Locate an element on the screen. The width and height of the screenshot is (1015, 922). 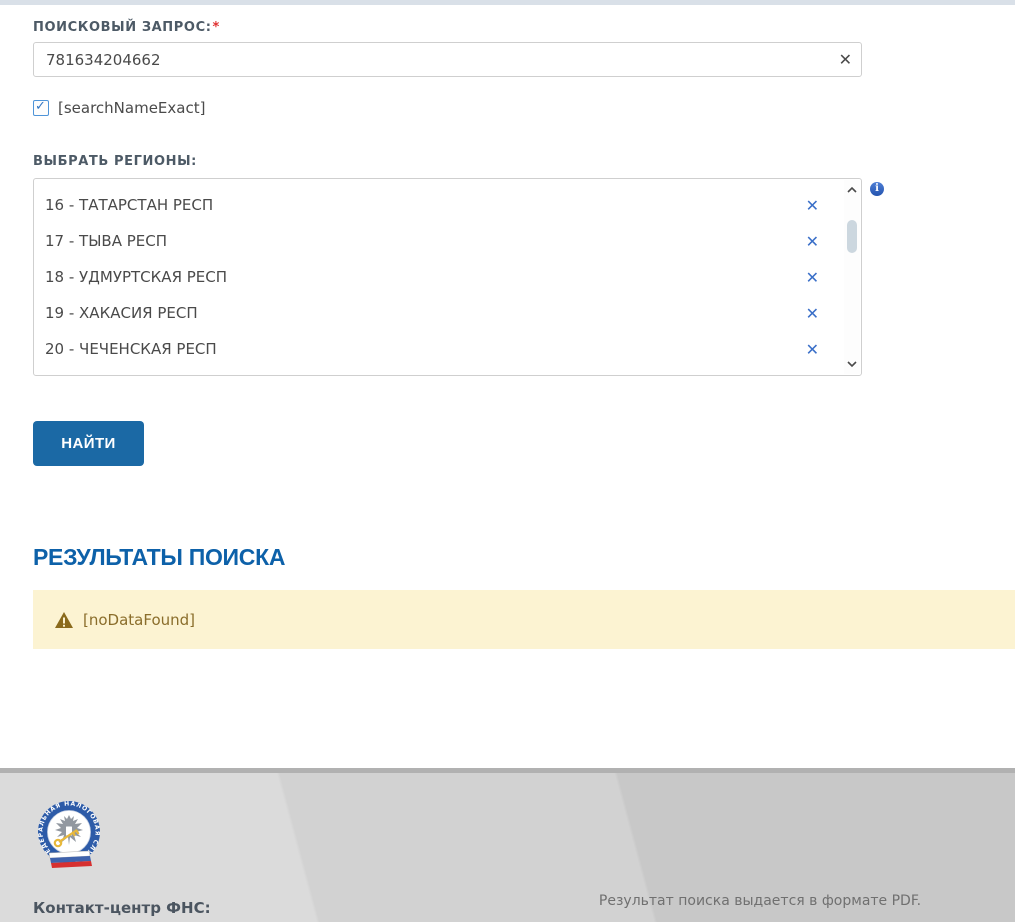
scroll-up-icon is located at coordinates (852, 190).